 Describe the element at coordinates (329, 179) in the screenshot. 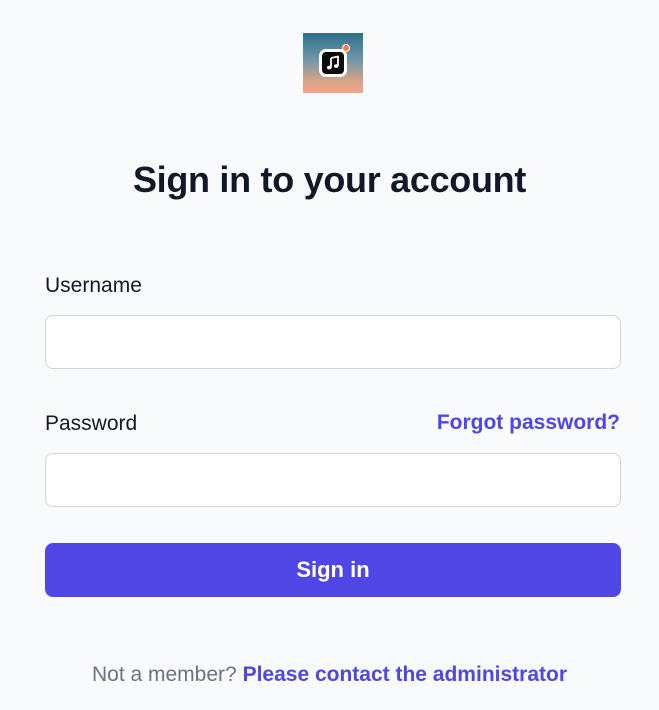

I see `page-title: Sign in to your account` at that location.